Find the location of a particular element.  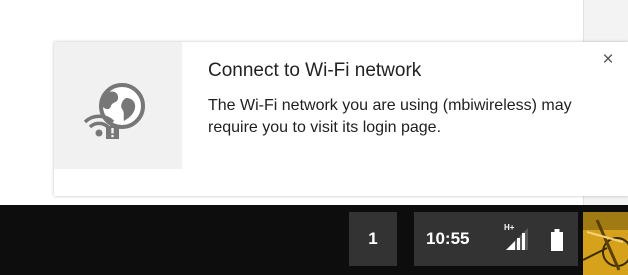

wifi-globe-warning-icon is located at coordinates (114, 111).